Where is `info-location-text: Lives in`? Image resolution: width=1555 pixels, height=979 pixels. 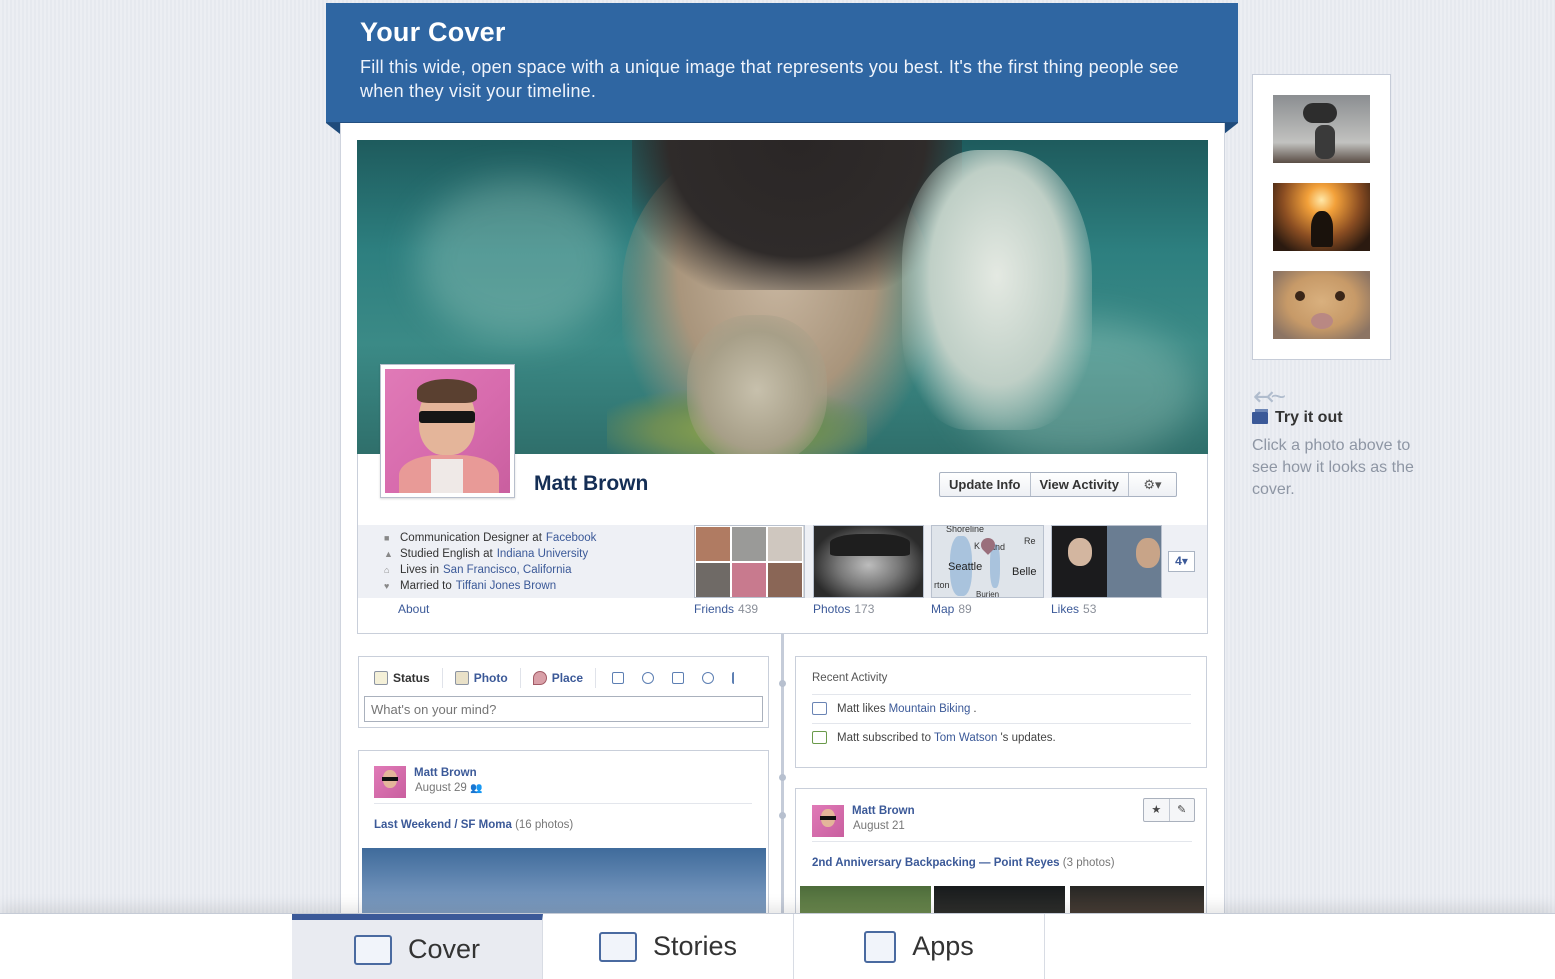 info-location-text: Lives in is located at coordinates (419, 570).